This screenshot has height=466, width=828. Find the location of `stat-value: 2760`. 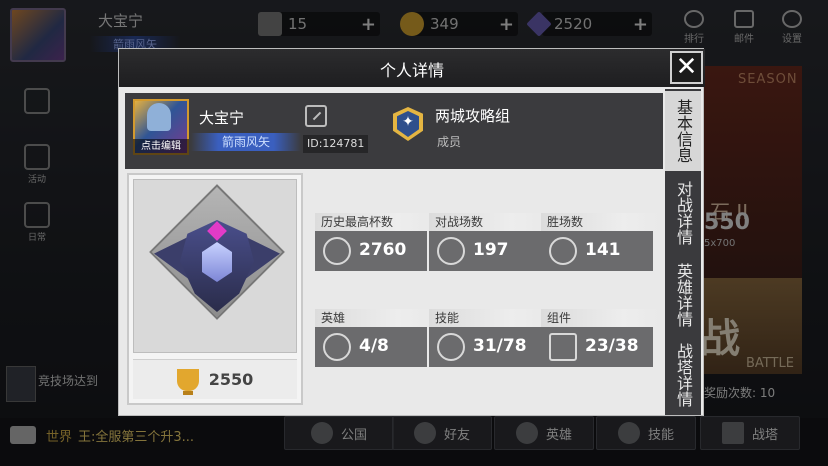

stat-value: 2760 is located at coordinates (383, 250).